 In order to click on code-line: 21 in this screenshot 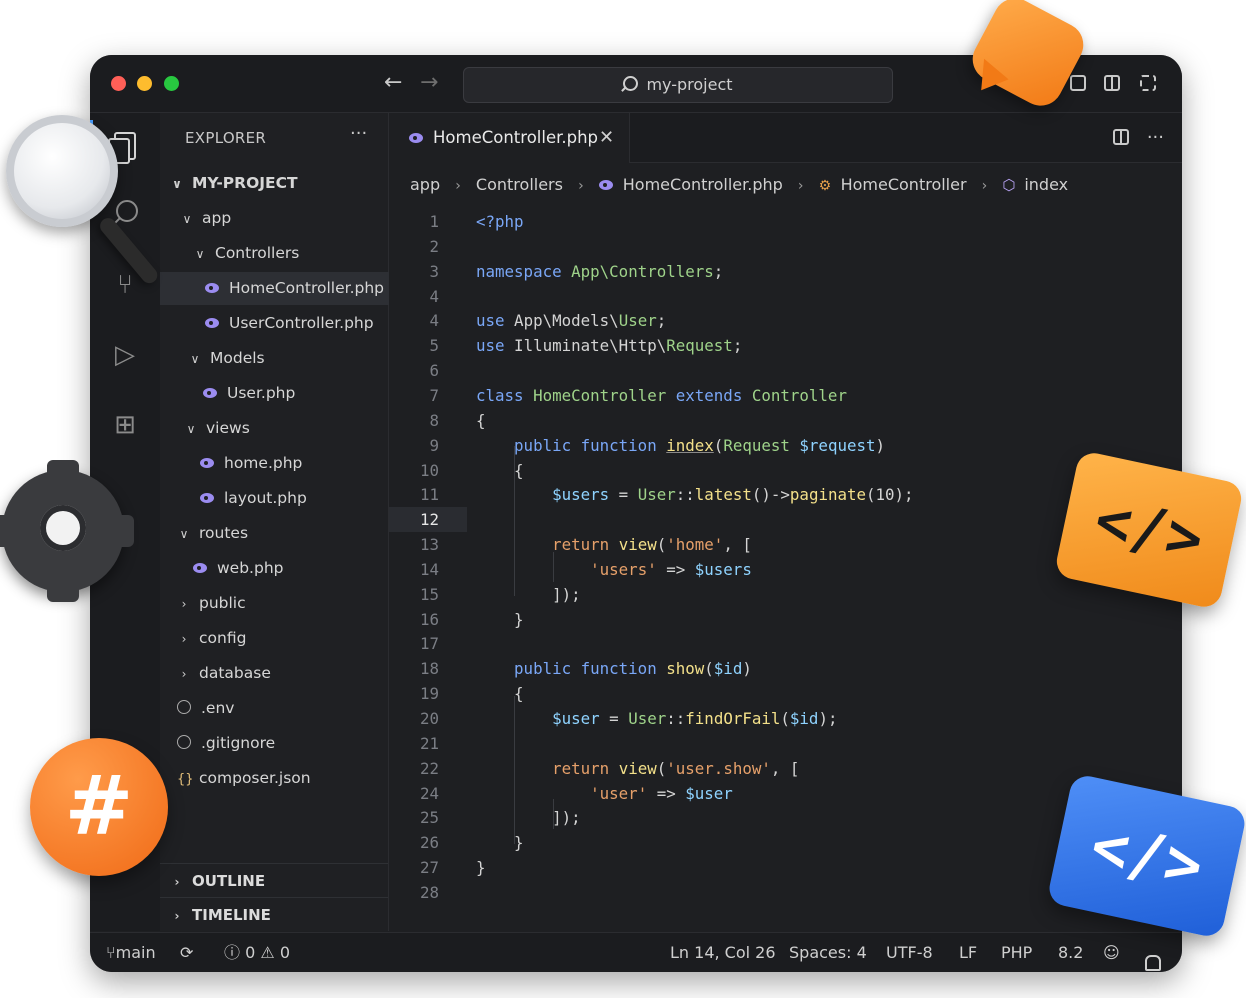, I will do `click(785, 743)`.